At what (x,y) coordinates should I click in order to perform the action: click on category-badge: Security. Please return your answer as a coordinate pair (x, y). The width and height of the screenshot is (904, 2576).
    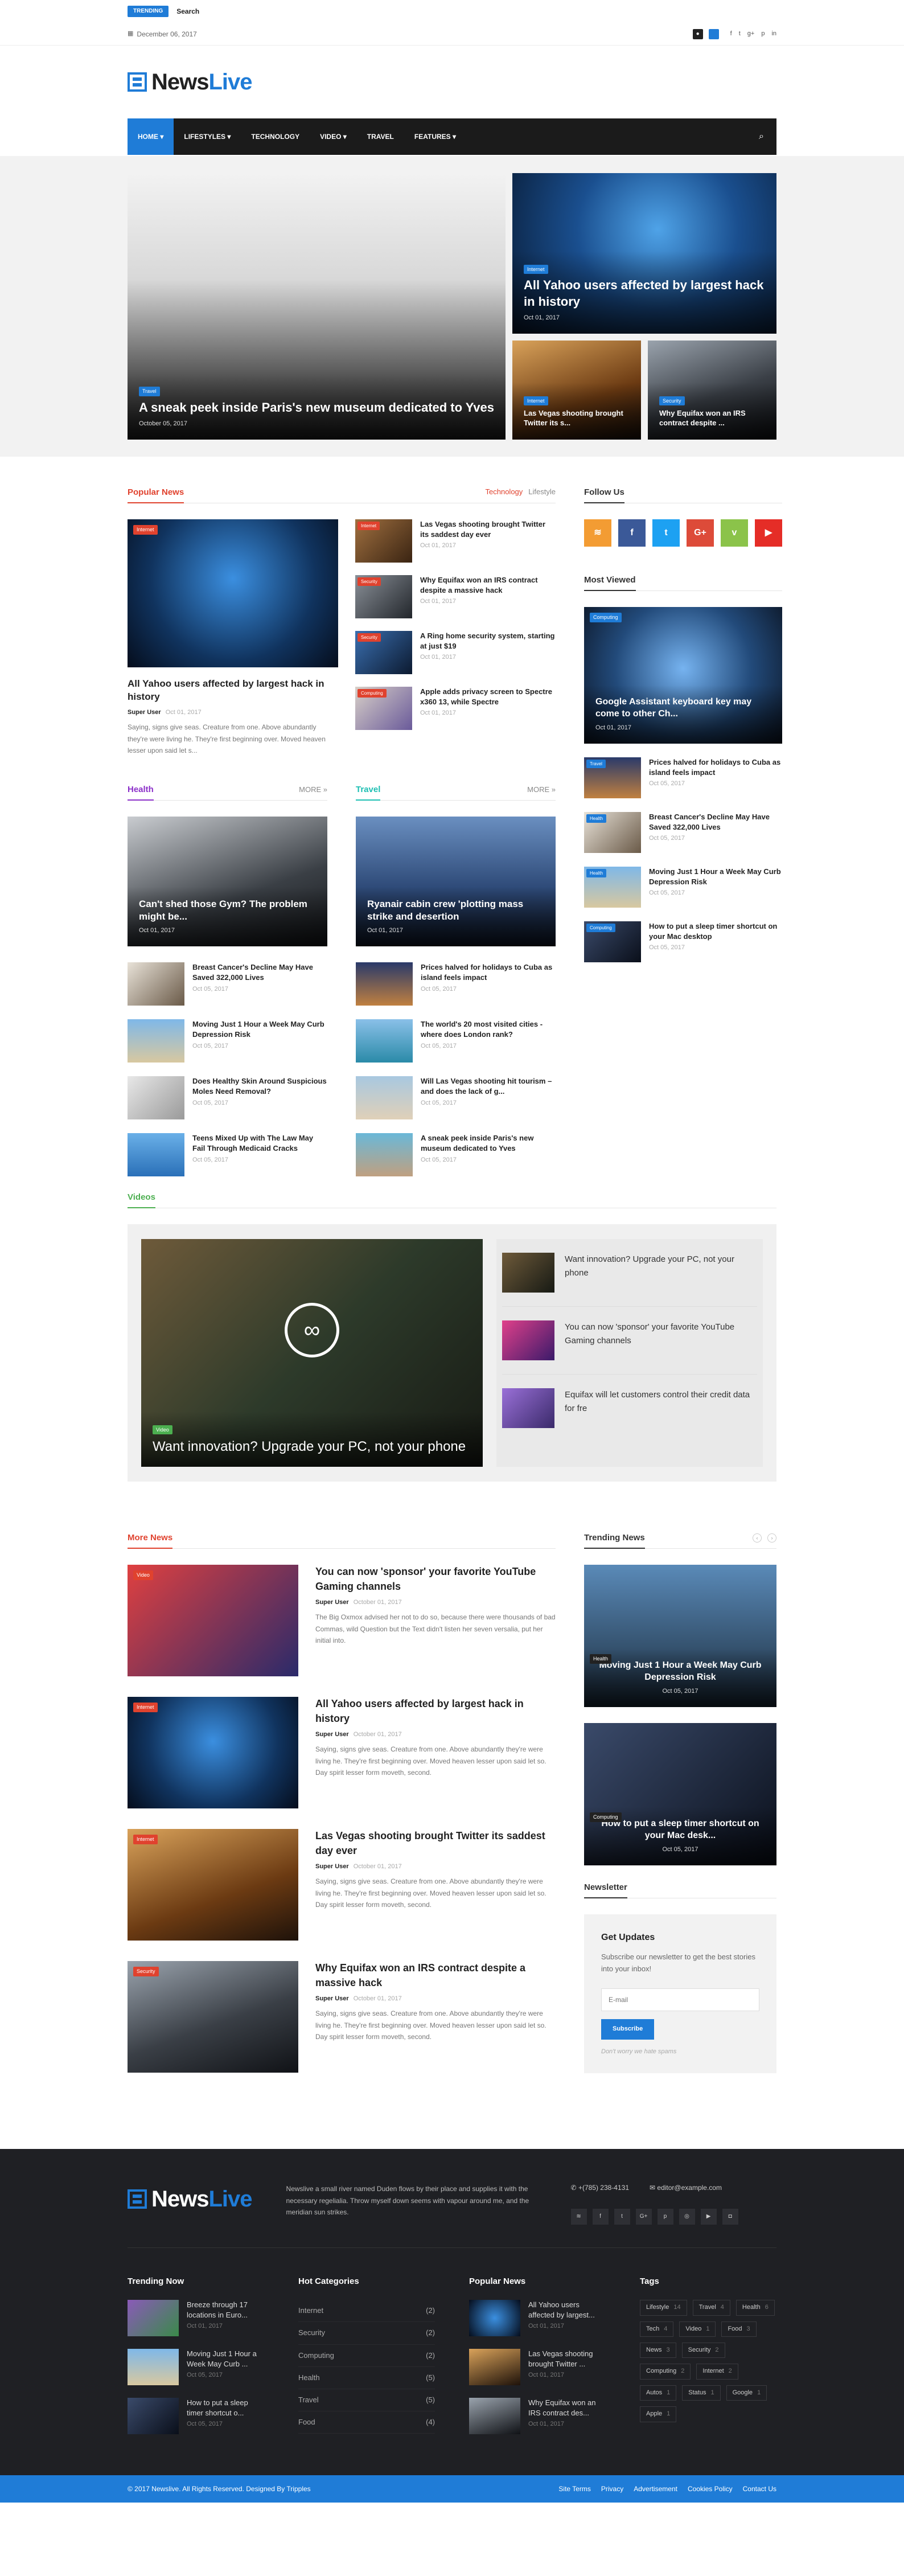
    Looking at the image, I should click on (672, 401).